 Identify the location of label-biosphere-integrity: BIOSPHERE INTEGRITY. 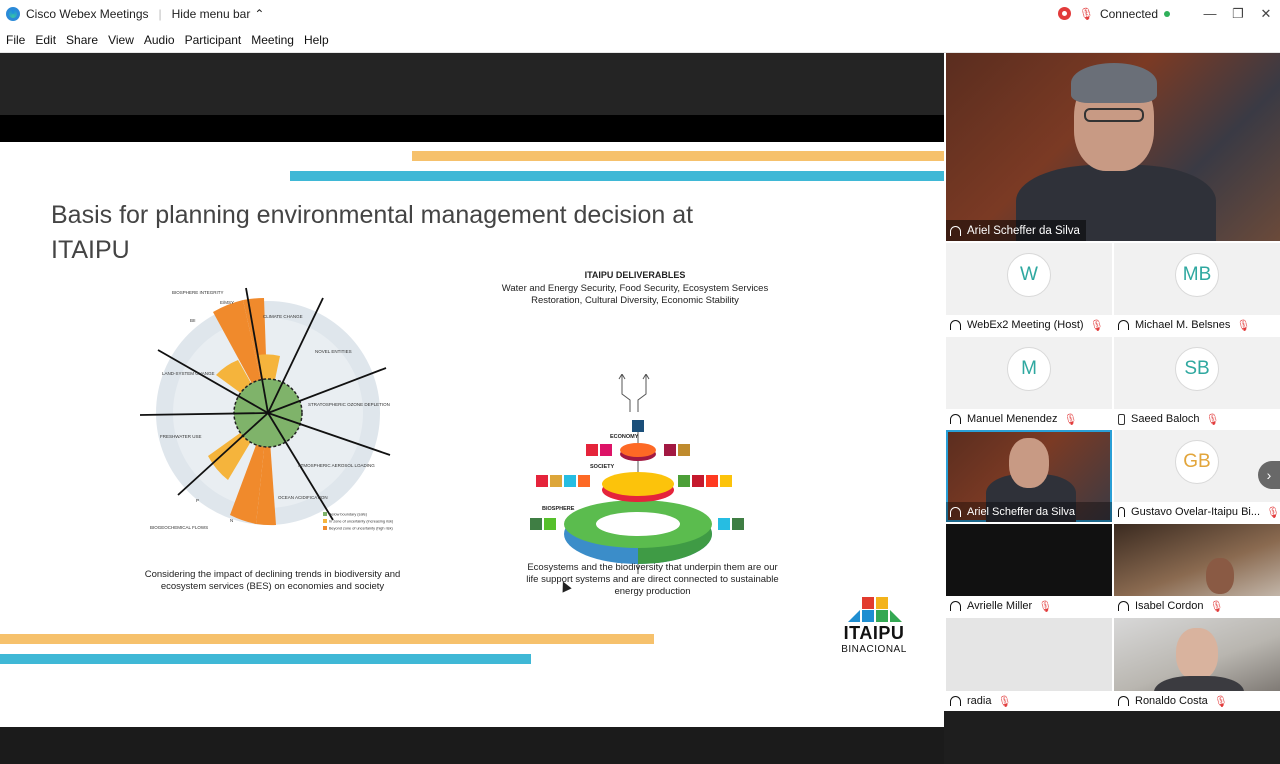
(198, 292).